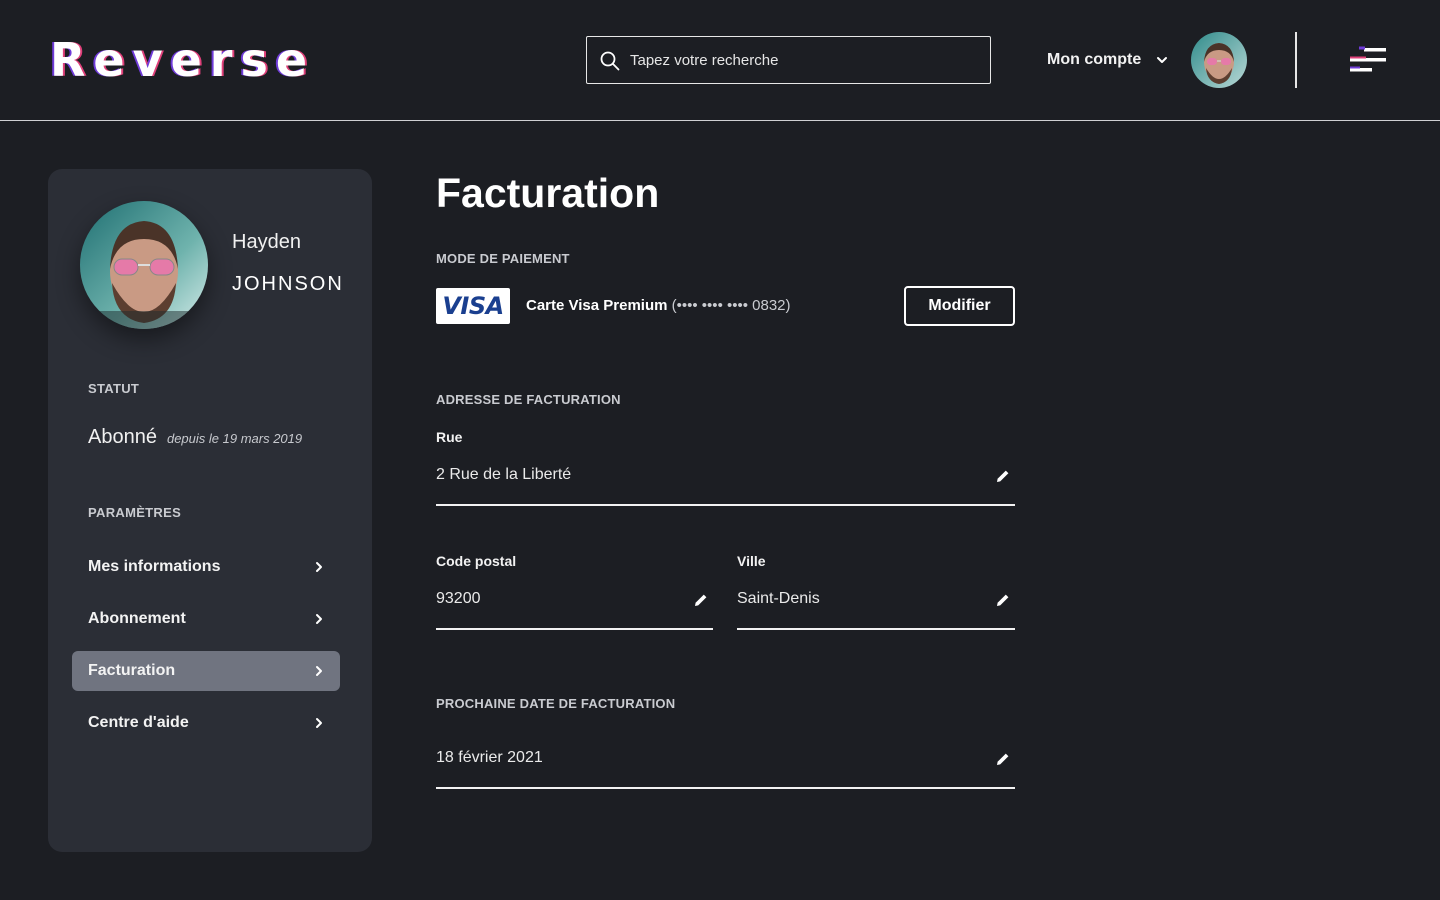 This screenshot has width=1440, height=900. What do you see at coordinates (574, 604) in the screenshot?
I see `postal-code-field: 93200` at bounding box center [574, 604].